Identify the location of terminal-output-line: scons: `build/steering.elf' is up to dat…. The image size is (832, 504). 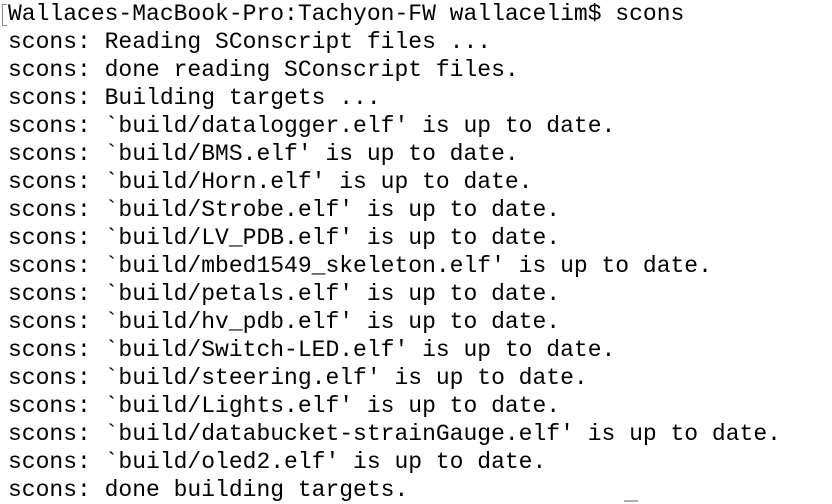
(298, 378).